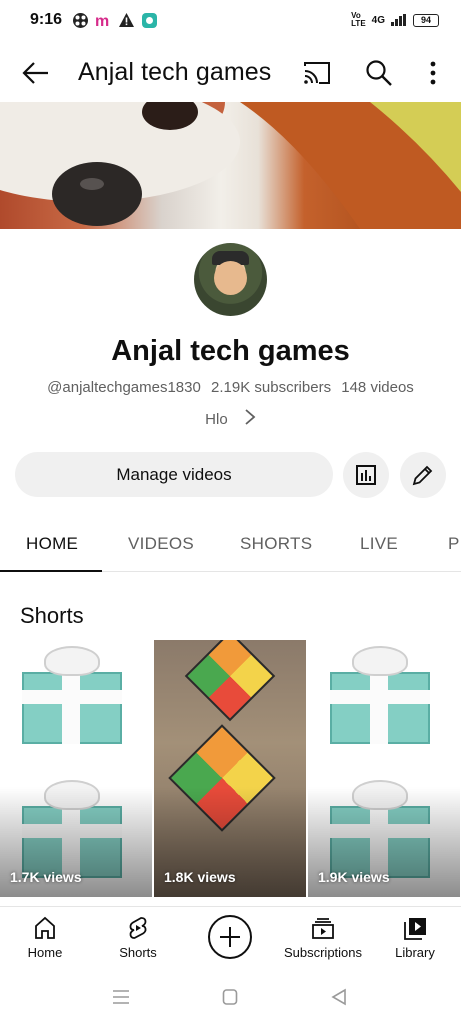 Image resolution: width=461 pixels, height=1024 pixels. What do you see at coordinates (52, 544) in the screenshot?
I see `tab-home: HOME` at bounding box center [52, 544].